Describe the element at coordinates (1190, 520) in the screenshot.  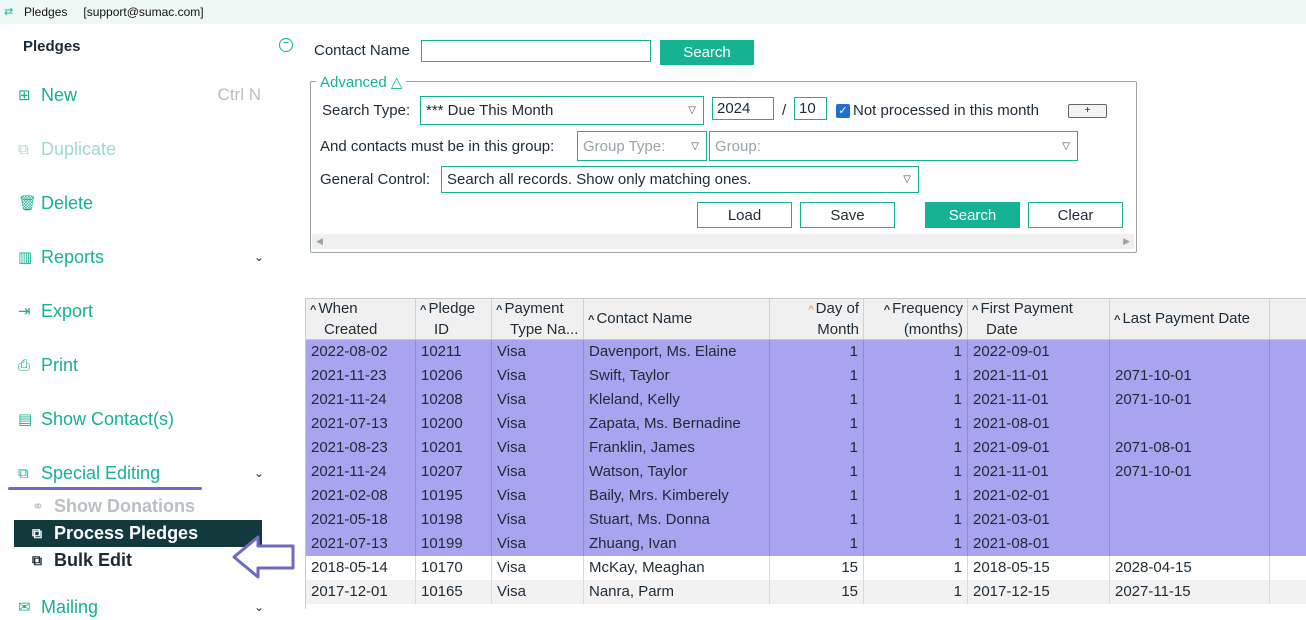
I see `table-cell-last` at that location.